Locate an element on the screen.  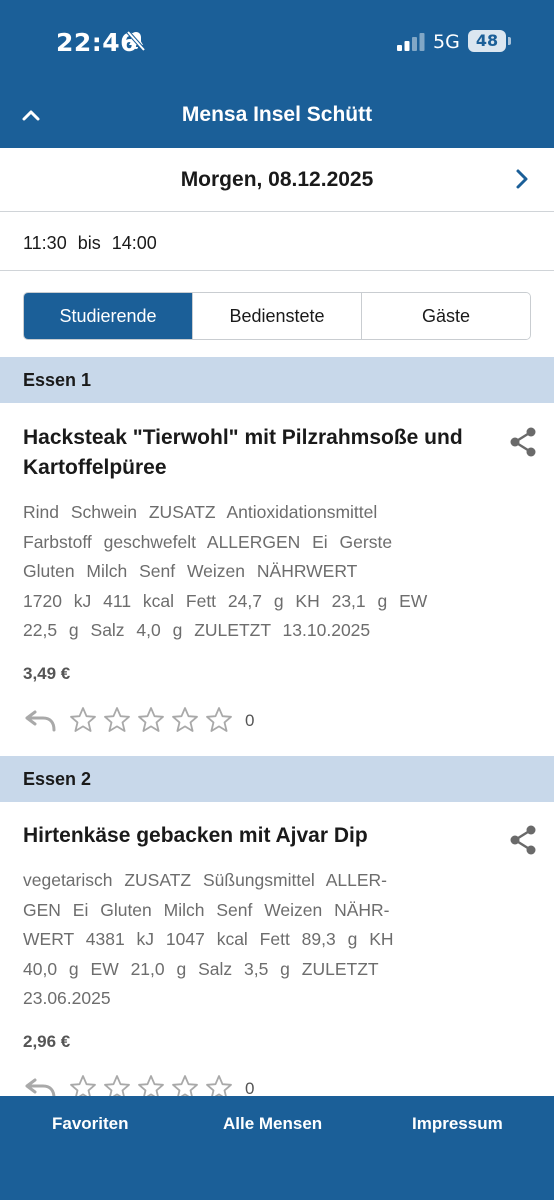
date-selector: Morgen, 08.12.2025 is located at coordinates (277, 180).